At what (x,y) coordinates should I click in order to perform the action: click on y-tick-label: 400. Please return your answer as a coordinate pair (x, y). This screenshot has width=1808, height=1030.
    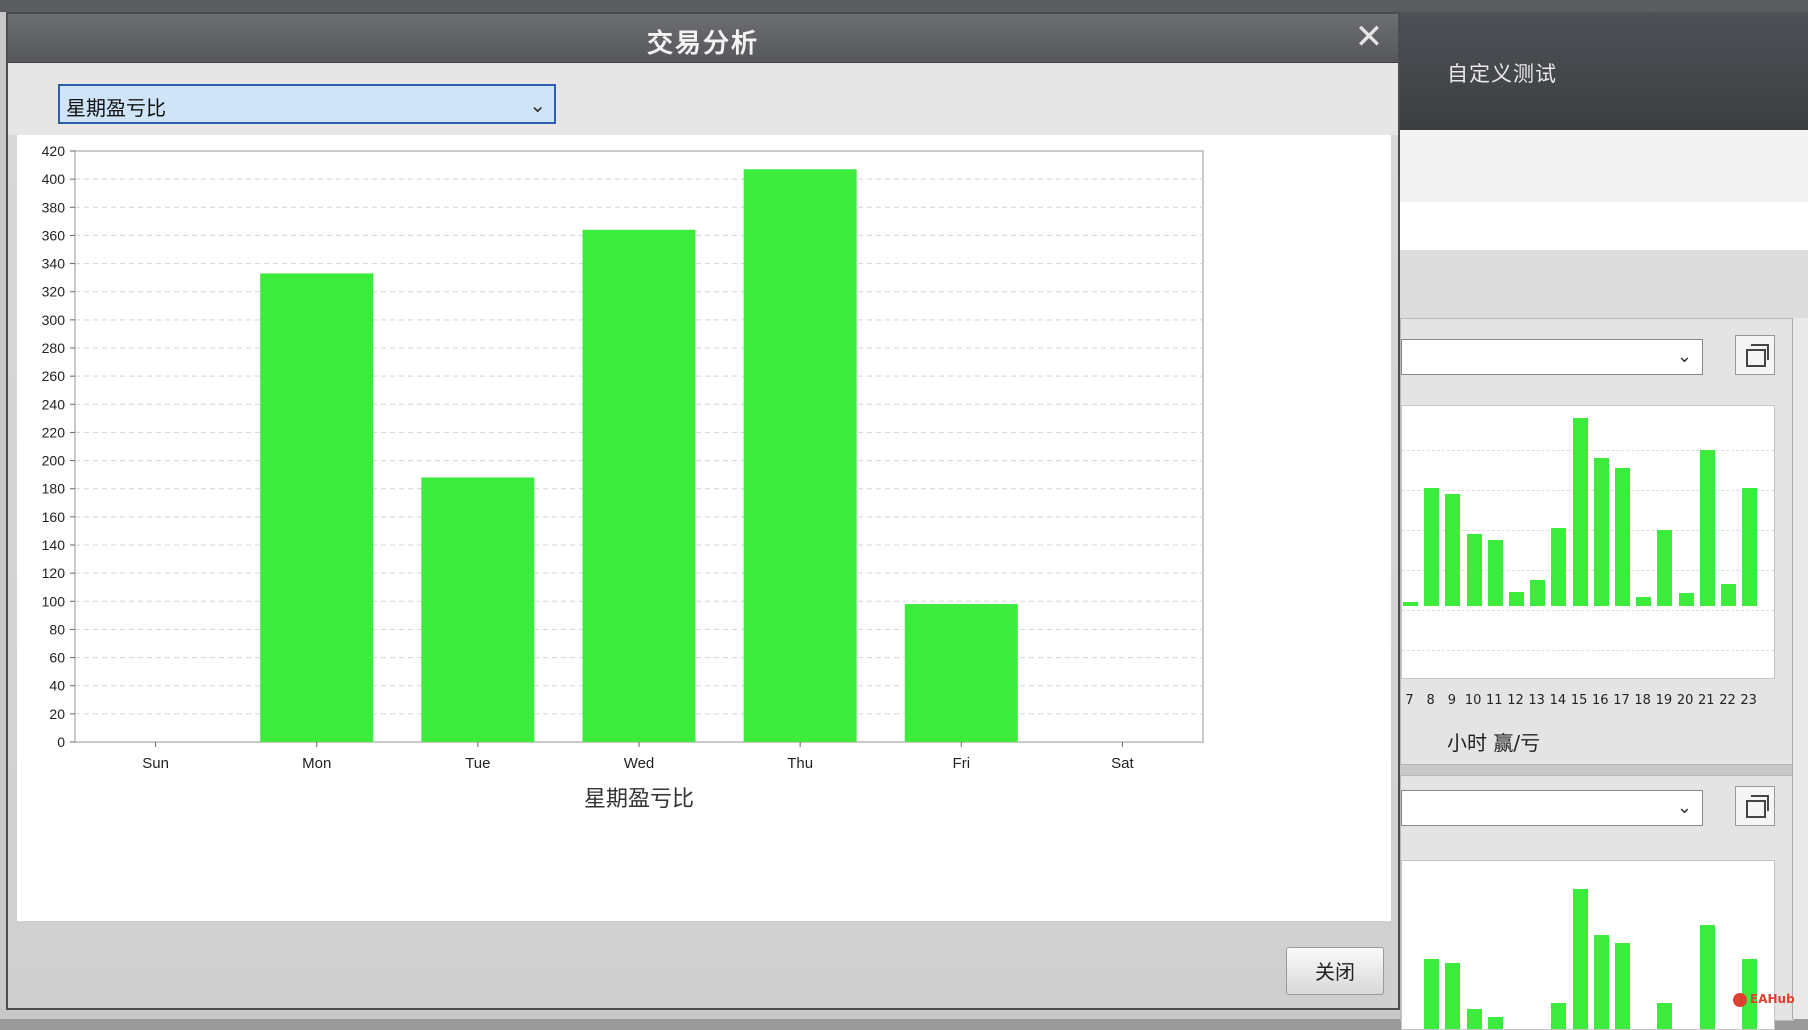
    Looking at the image, I should click on (54, 179).